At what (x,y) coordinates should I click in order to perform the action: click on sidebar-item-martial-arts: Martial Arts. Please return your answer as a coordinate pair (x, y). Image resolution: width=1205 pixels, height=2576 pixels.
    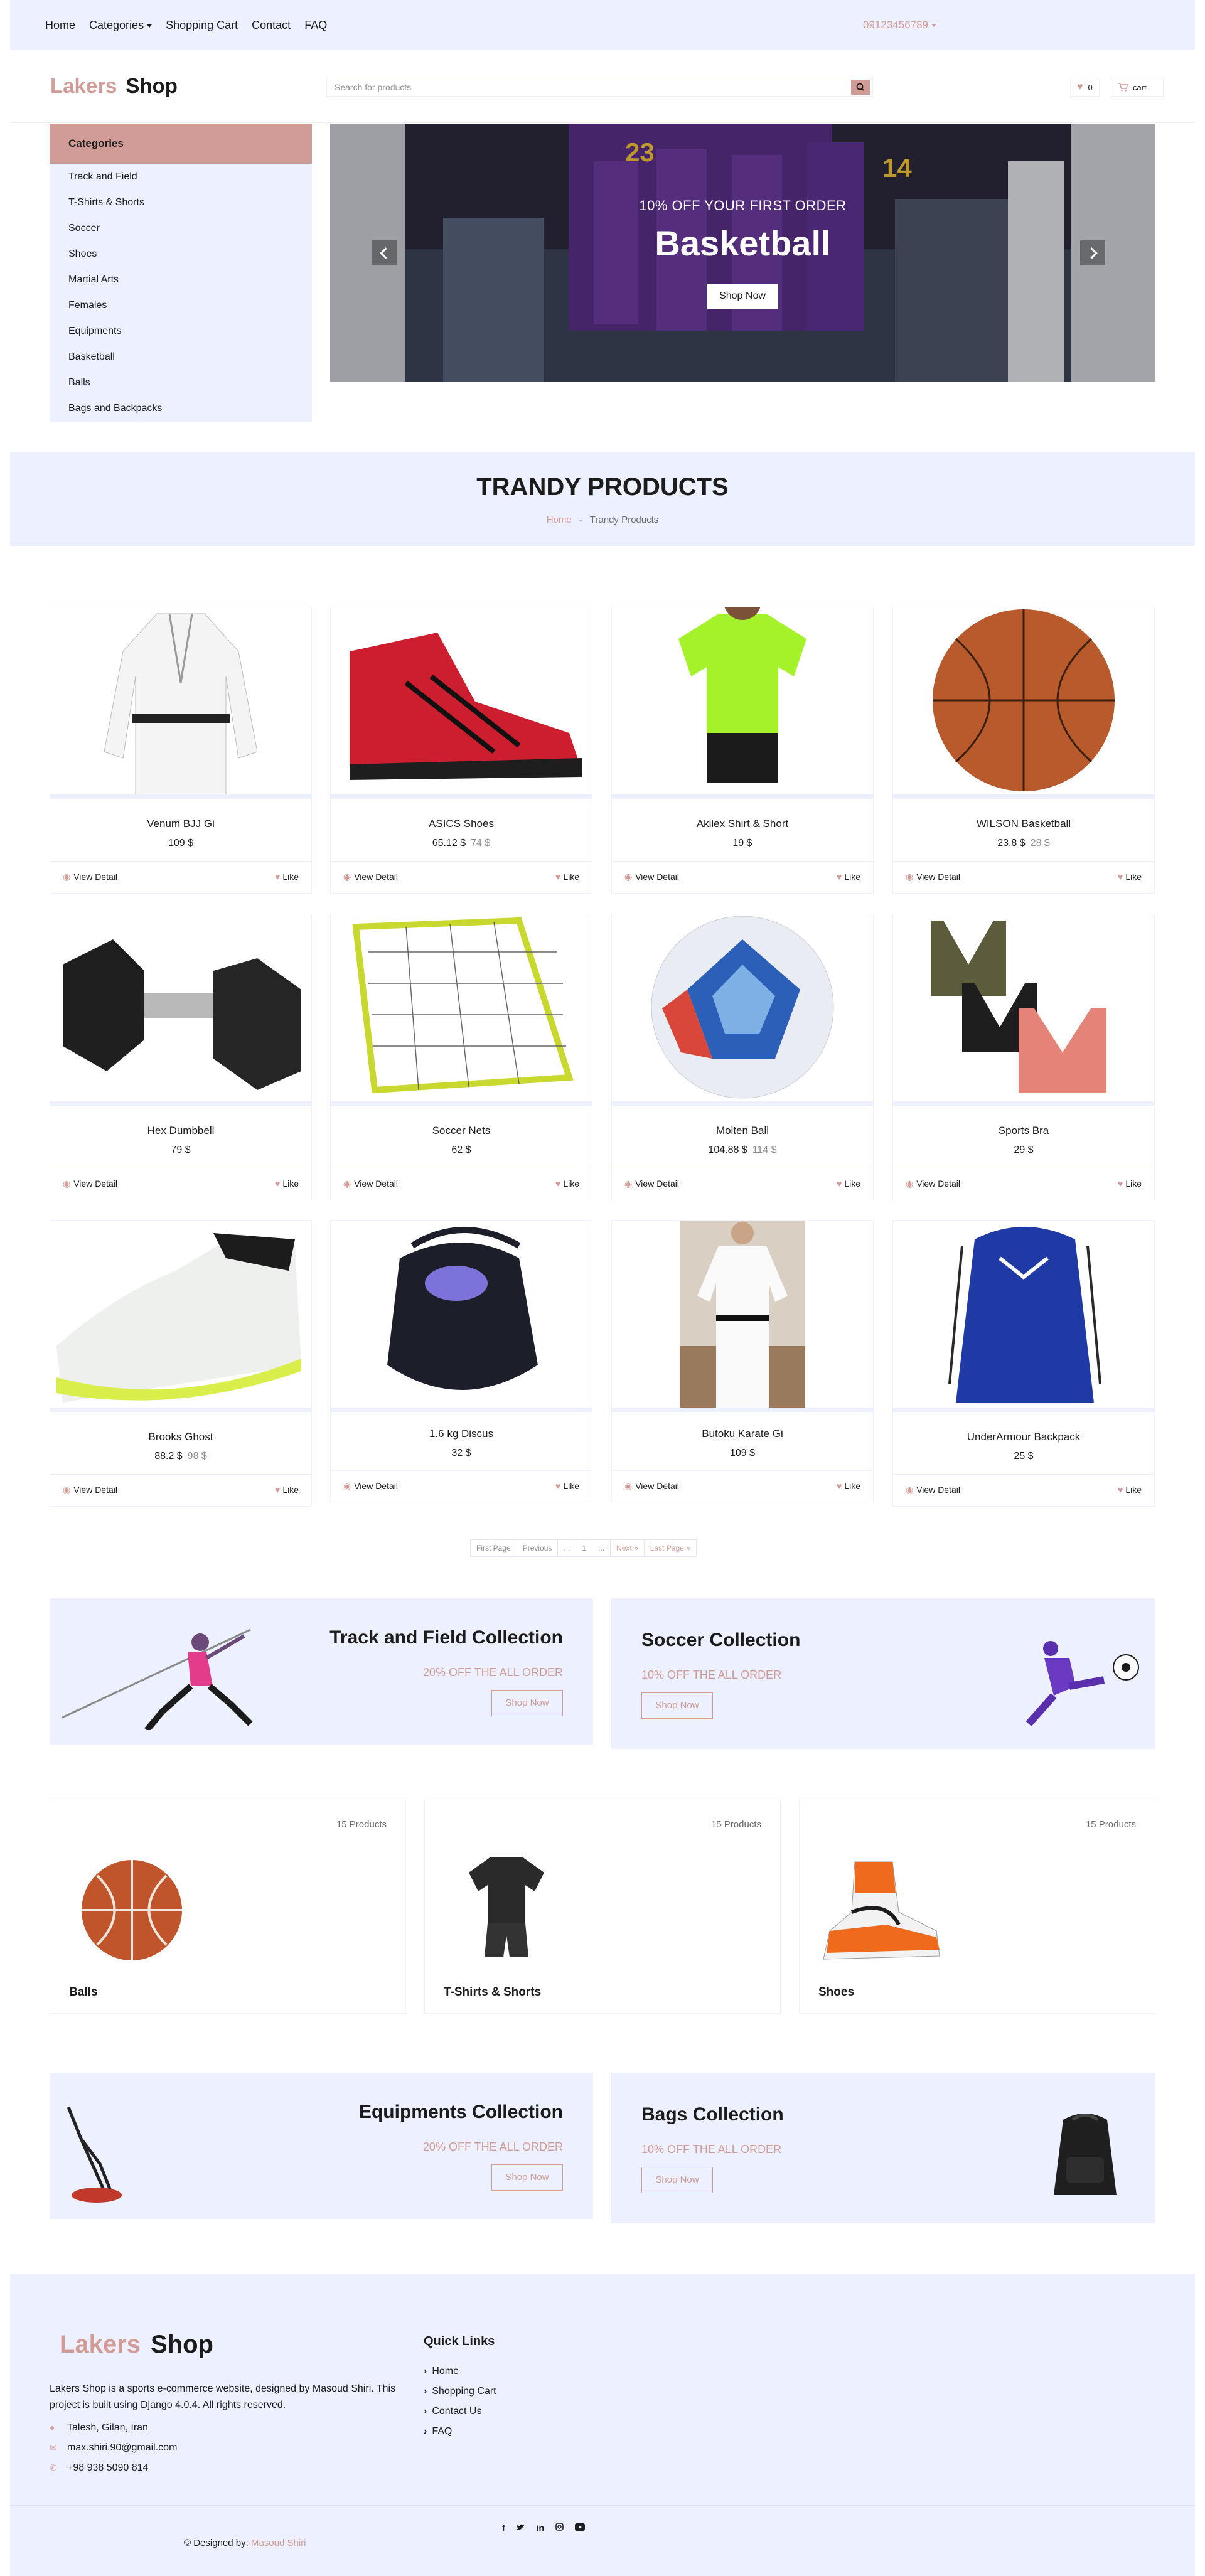
    Looking at the image, I should click on (93, 280).